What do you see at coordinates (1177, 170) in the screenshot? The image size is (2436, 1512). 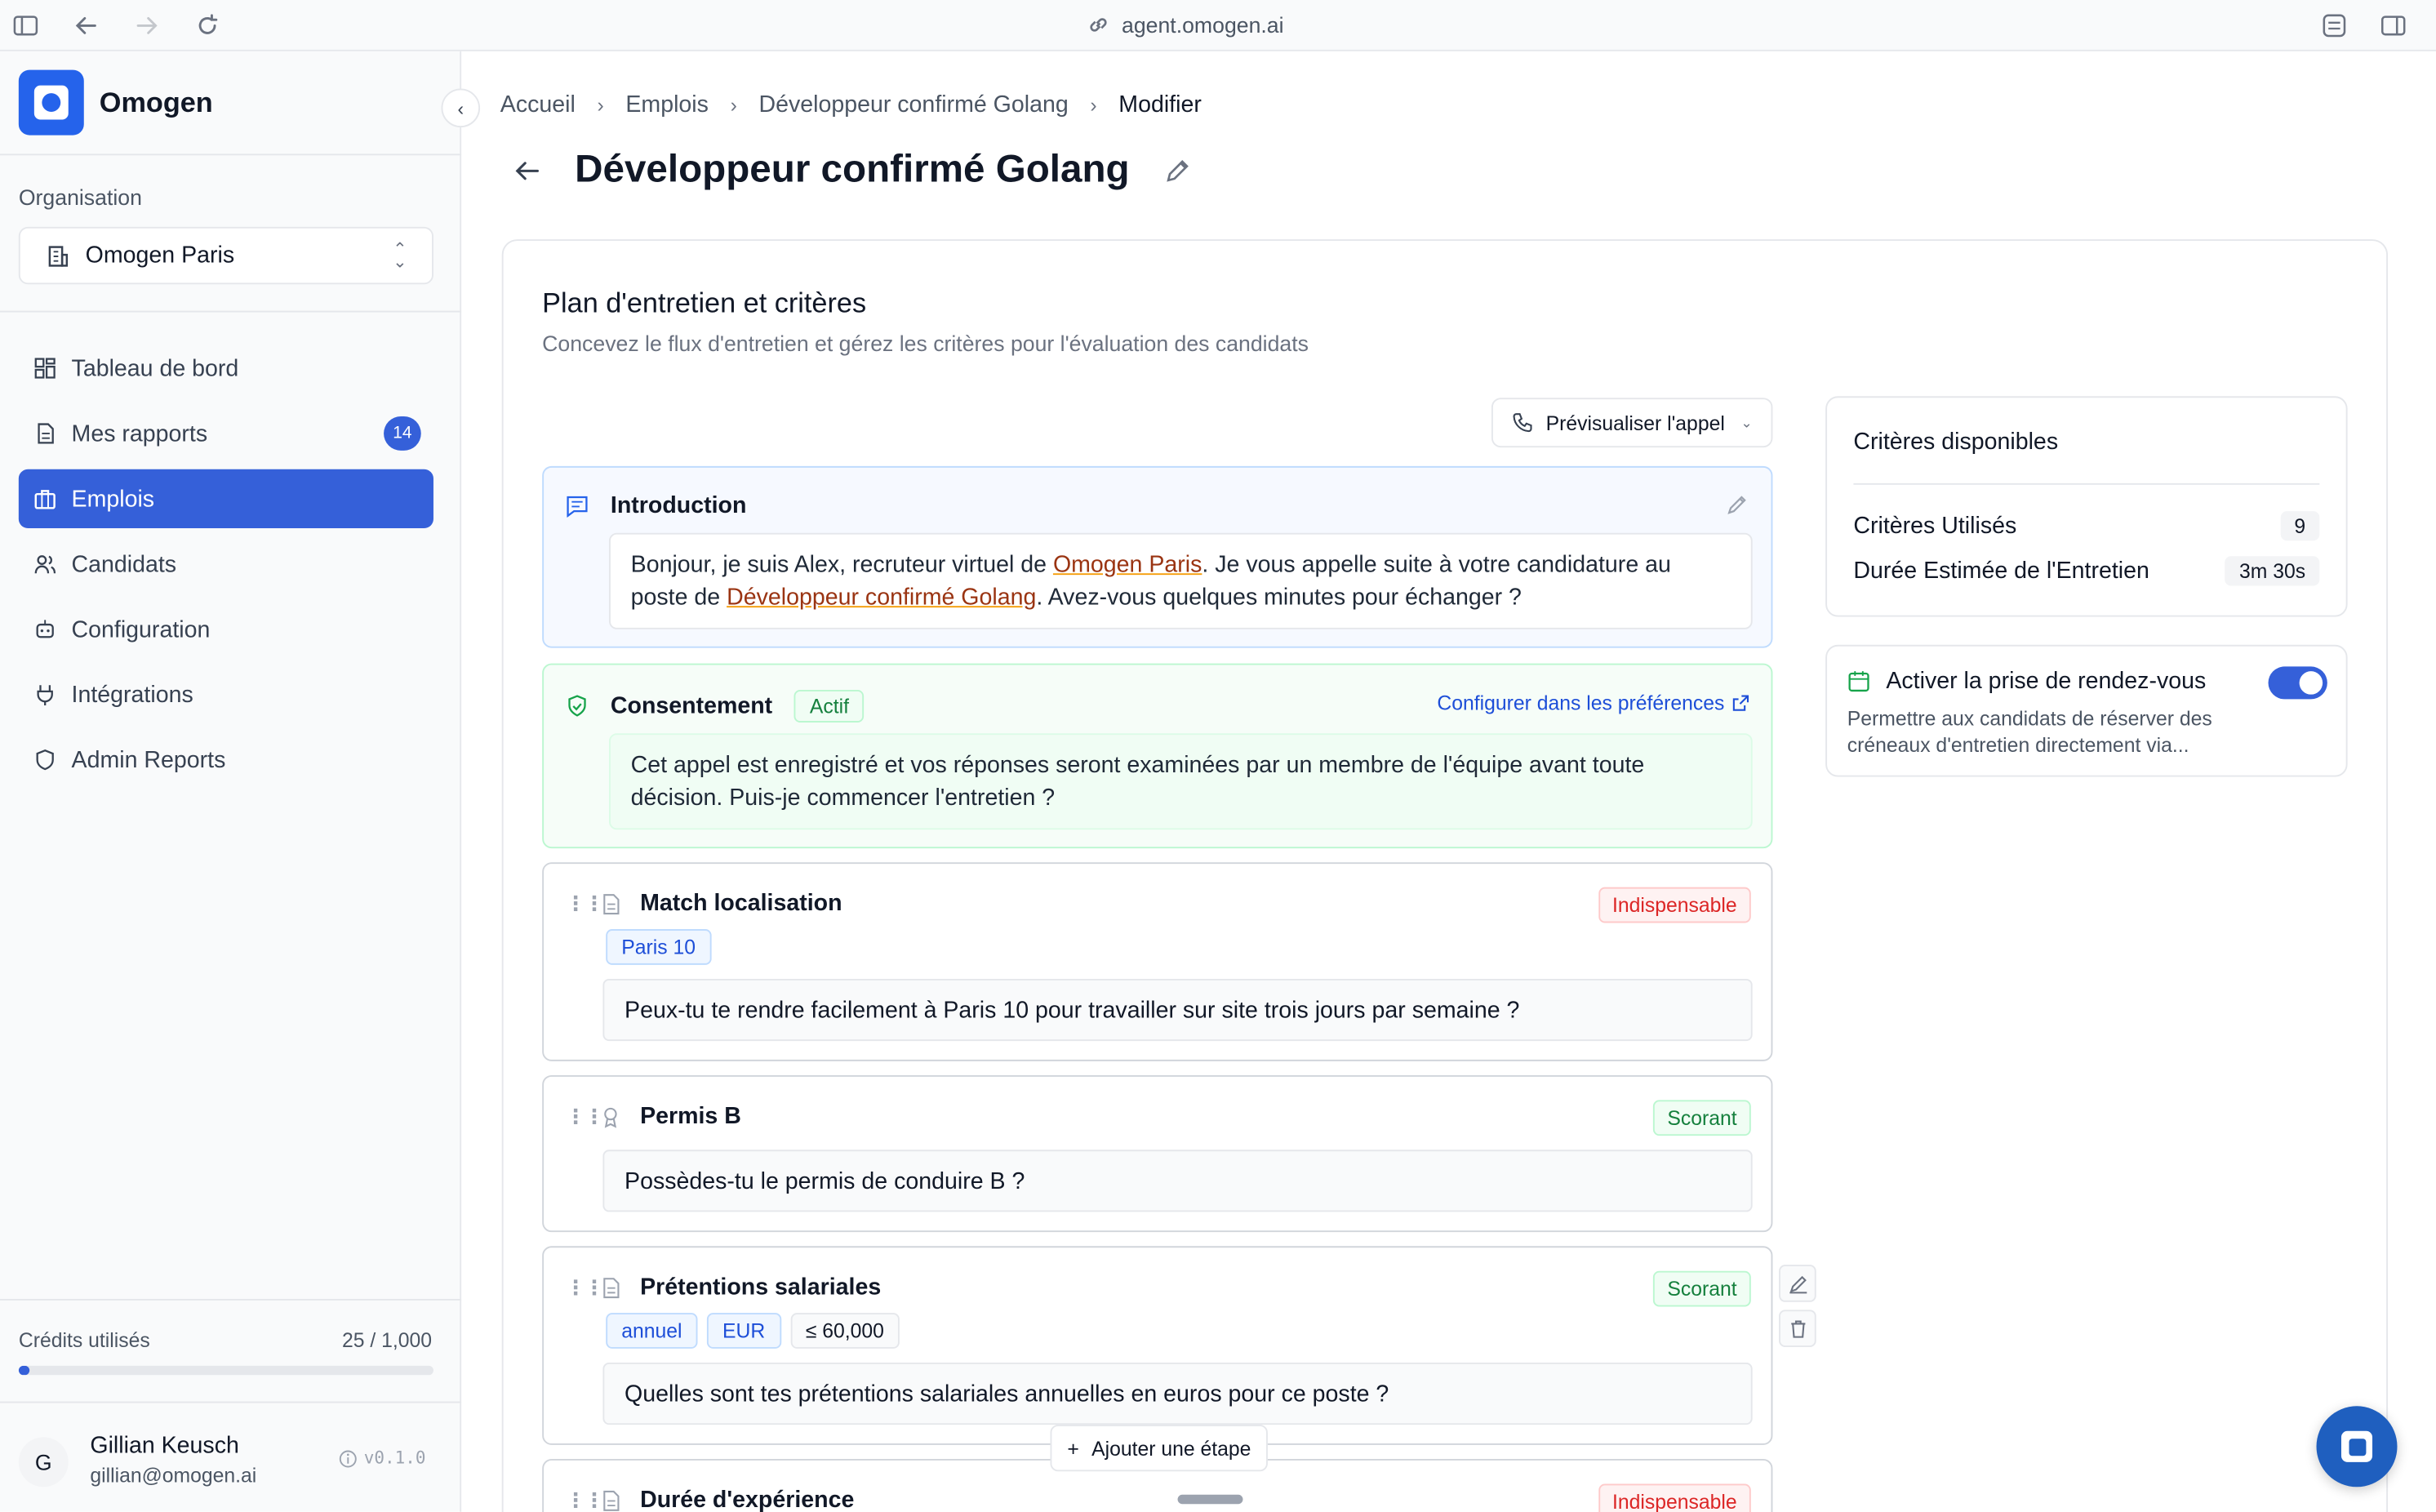 I see `edit-title-icon` at bounding box center [1177, 170].